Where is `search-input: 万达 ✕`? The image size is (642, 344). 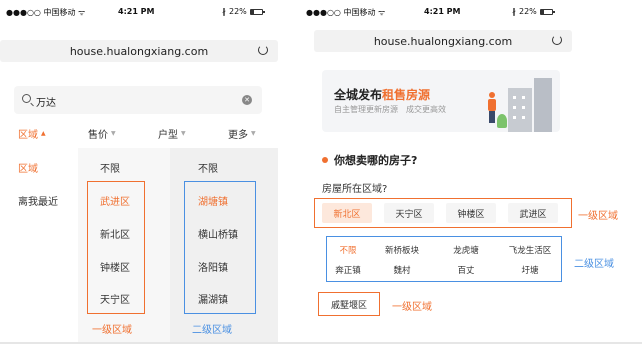 search-input: 万达 ✕ is located at coordinates (138, 100).